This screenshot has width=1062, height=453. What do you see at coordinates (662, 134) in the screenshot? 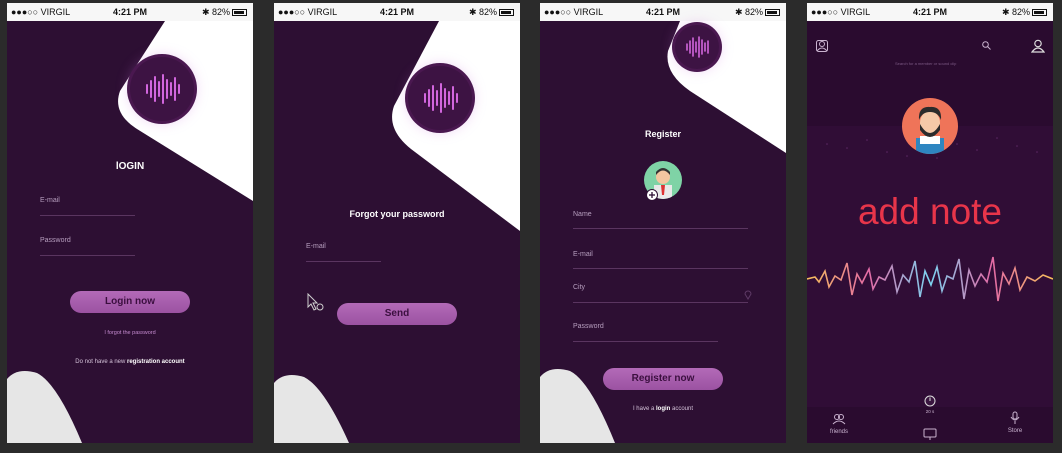
I see `register-title: Register` at bounding box center [662, 134].